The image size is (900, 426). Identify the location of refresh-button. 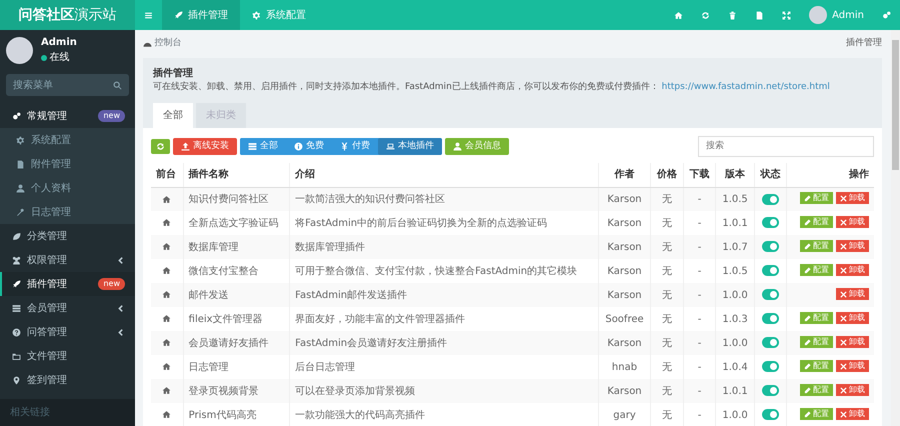
(160, 146).